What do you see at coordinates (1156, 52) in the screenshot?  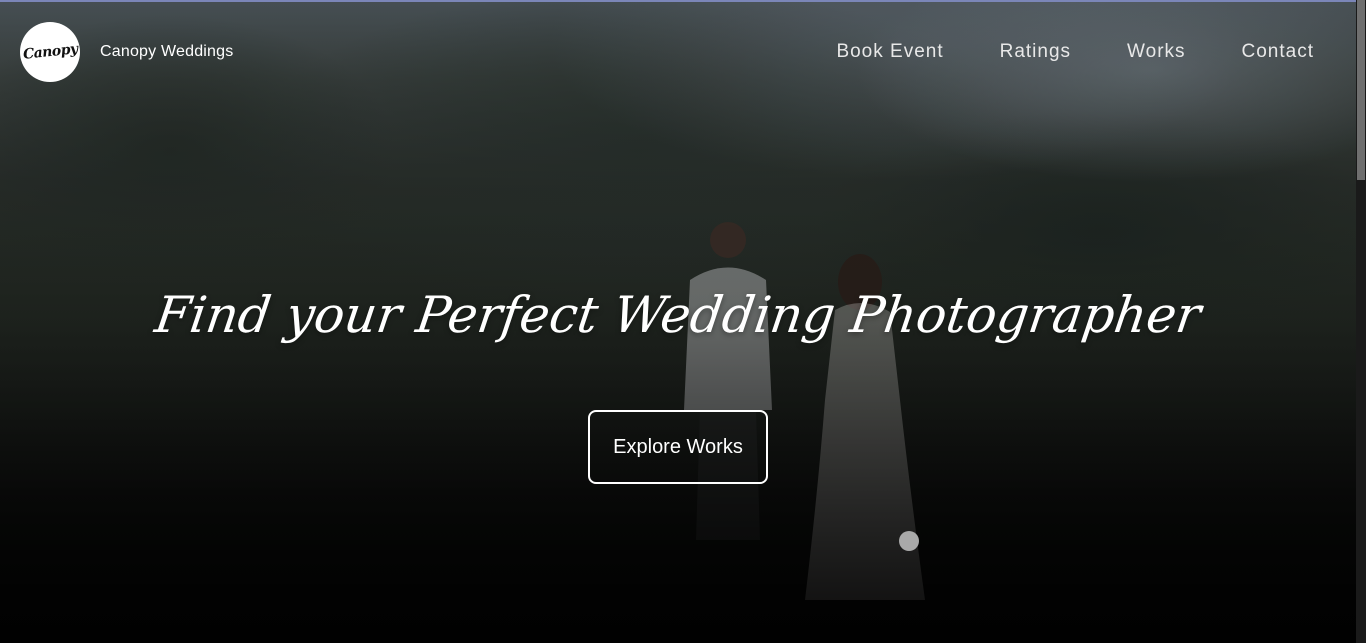 I see `nav-works: Works` at bounding box center [1156, 52].